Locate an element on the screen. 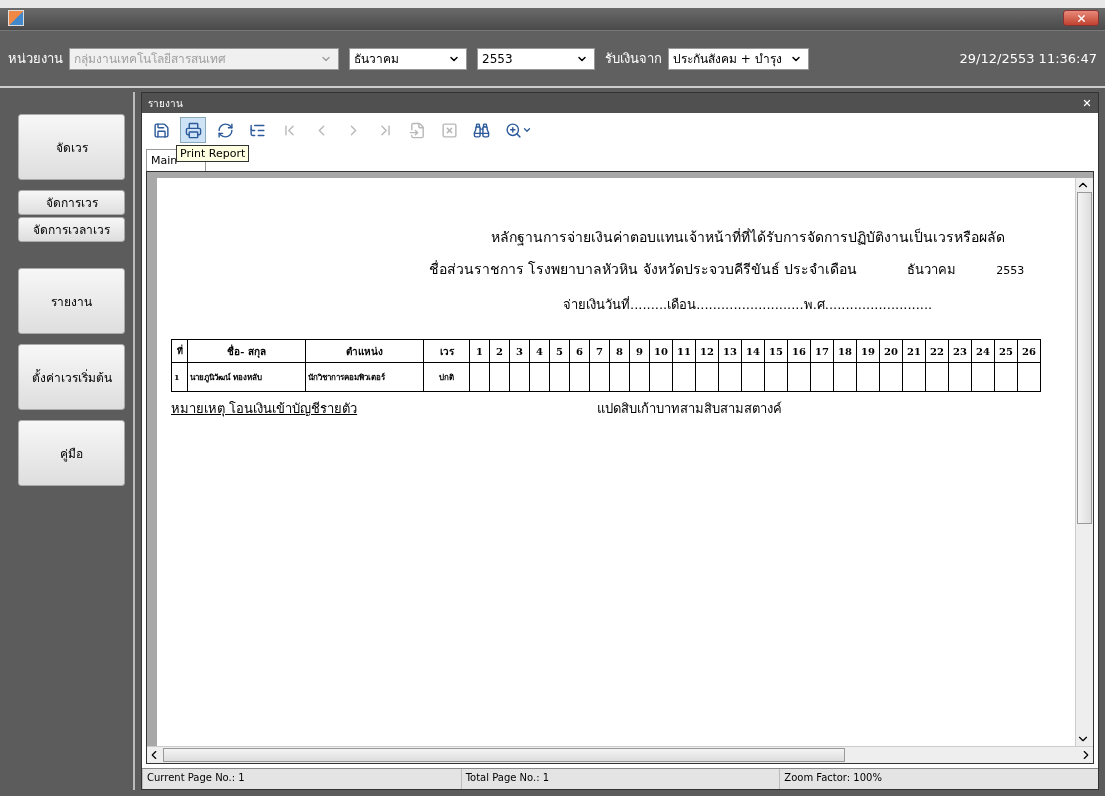  table-cell: ปกติ is located at coordinates (446, 377).